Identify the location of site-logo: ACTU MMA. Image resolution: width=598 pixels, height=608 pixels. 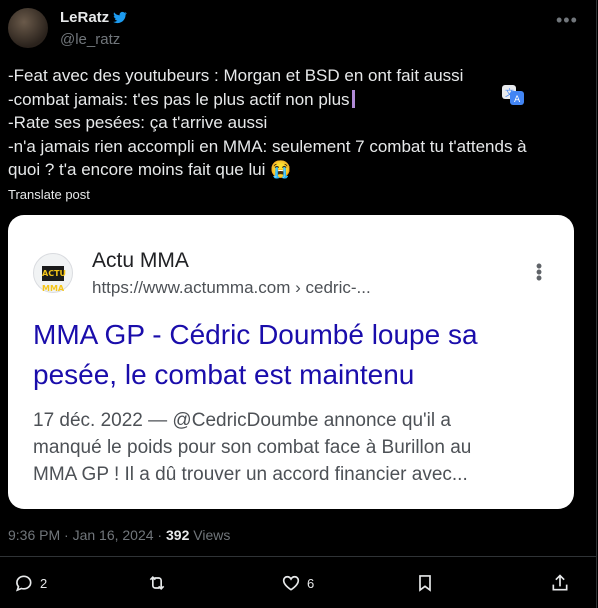
(53, 273).